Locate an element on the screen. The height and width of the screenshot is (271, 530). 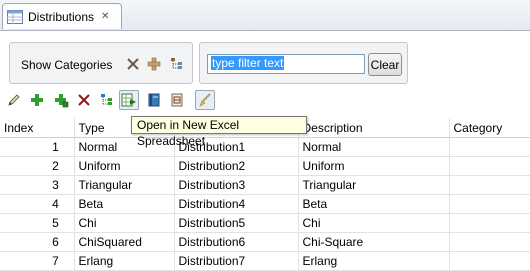
tab-distributions: Distributions ✕ is located at coordinates (62, 16).